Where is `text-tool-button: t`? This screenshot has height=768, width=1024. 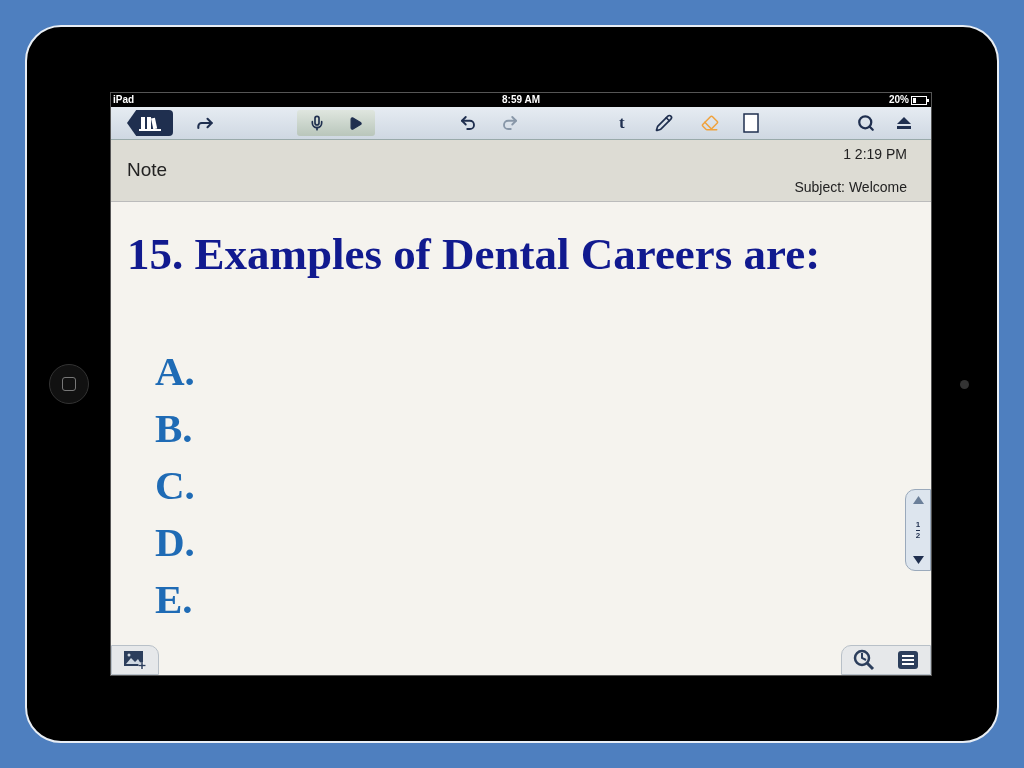
text-tool-button: t is located at coordinates (622, 123).